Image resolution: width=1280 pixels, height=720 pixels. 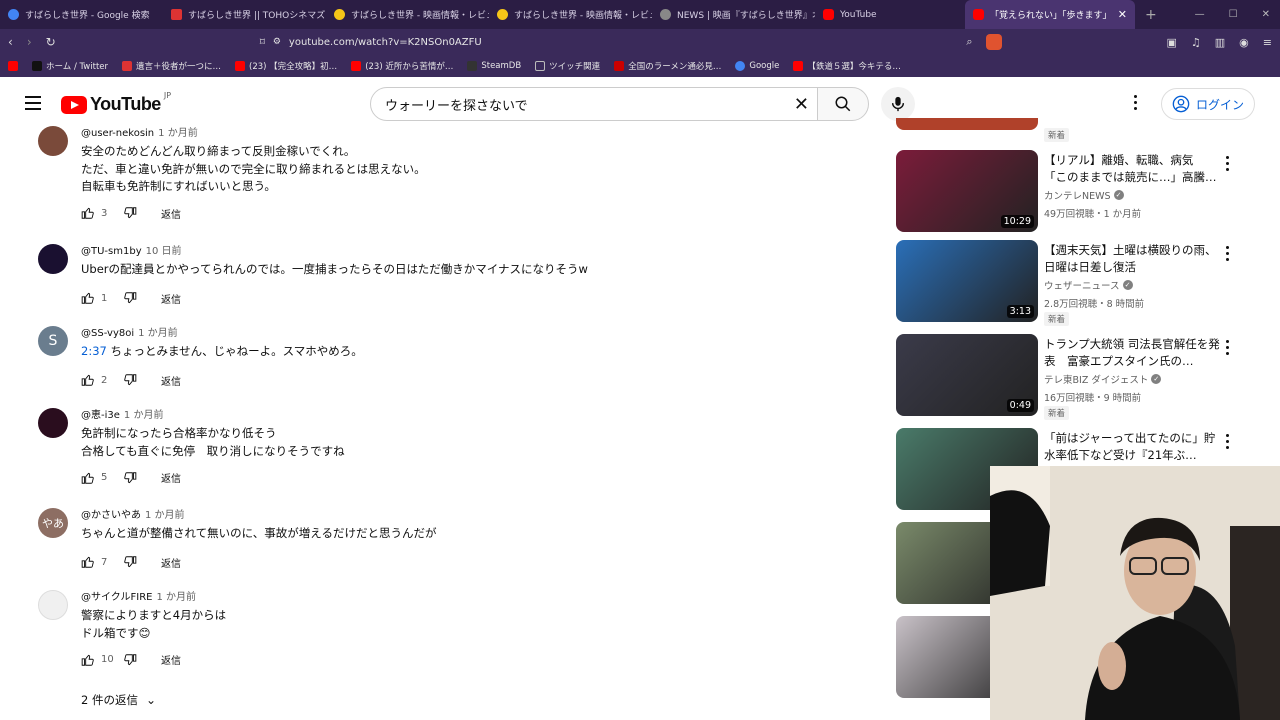 What do you see at coordinates (262, 42) in the screenshot?
I see `bookmark-icon: ⌑` at bounding box center [262, 42].